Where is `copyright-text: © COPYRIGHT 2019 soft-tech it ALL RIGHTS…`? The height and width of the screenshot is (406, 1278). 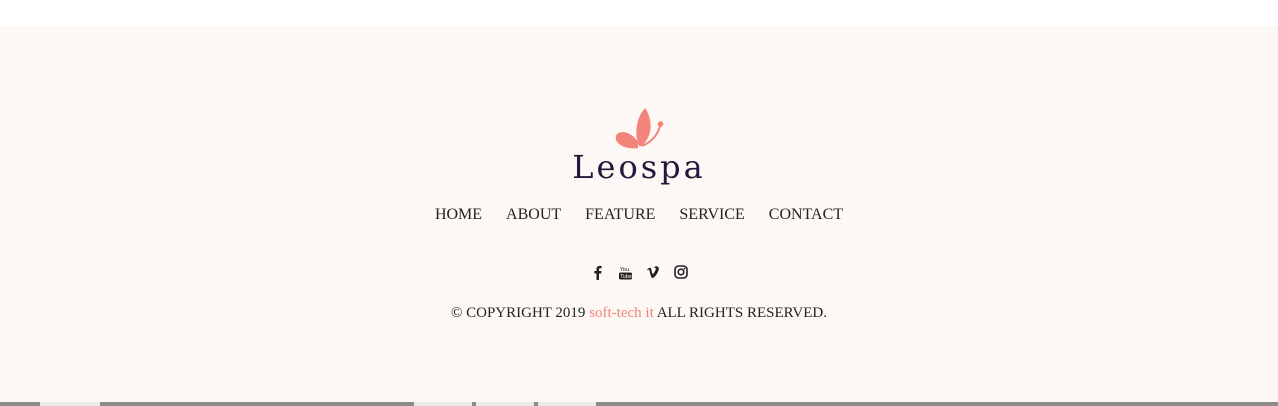 copyright-text: © COPYRIGHT 2019 soft-tech it ALL RIGHTS… is located at coordinates (639, 313).